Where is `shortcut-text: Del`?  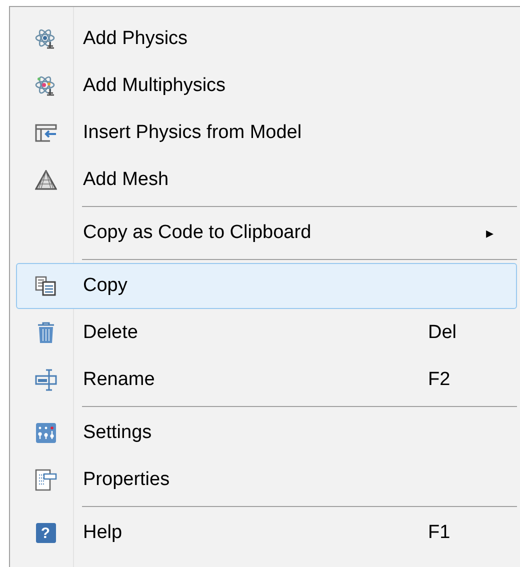 shortcut-text: Del is located at coordinates (442, 332).